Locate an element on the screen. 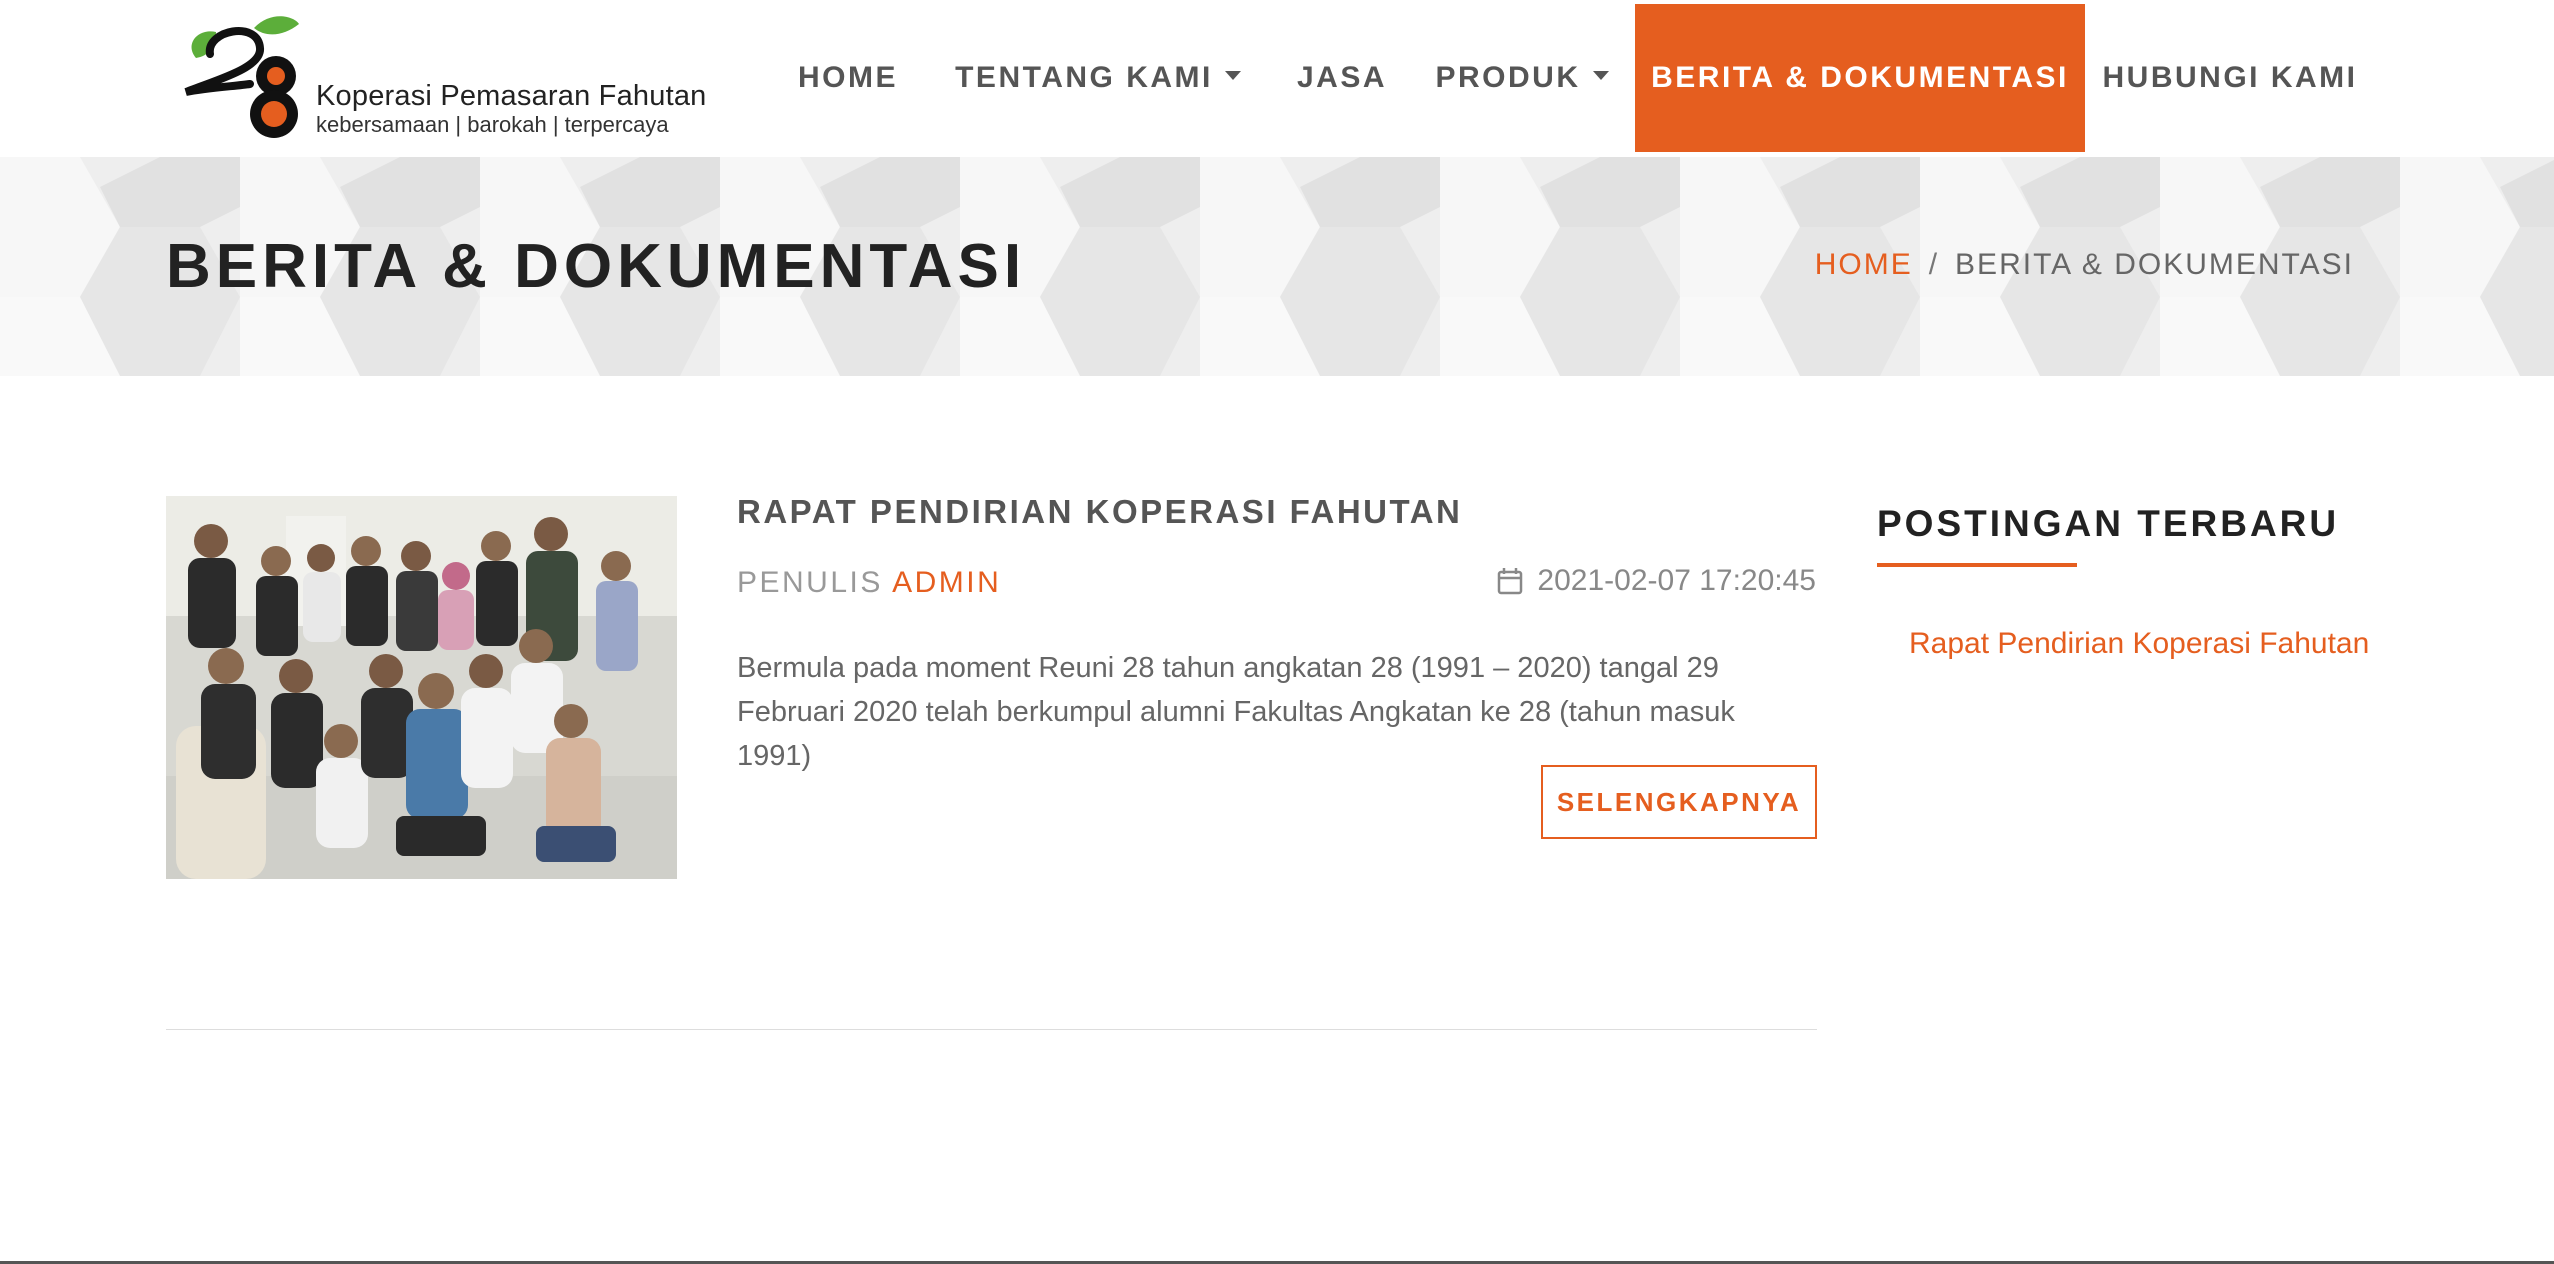 The width and height of the screenshot is (2554, 1264). nav-berita-dokumentasi: BERITA & DOKUMENTASI is located at coordinates (1860, 78).